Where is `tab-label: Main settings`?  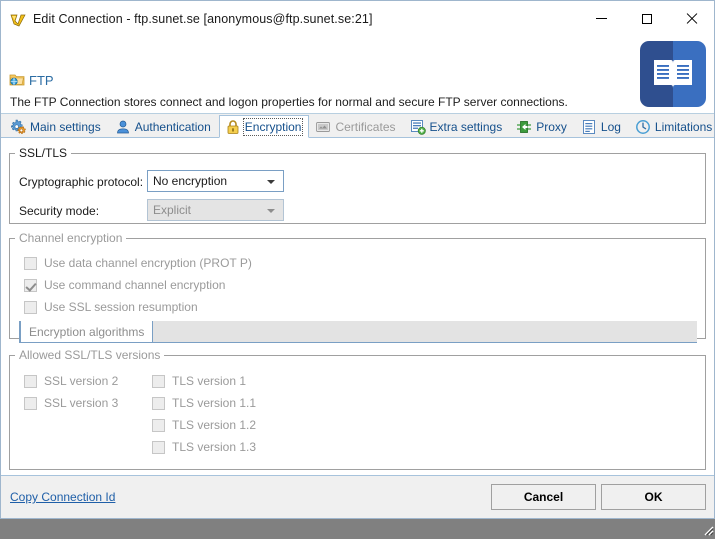 tab-label: Main settings is located at coordinates (65, 126).